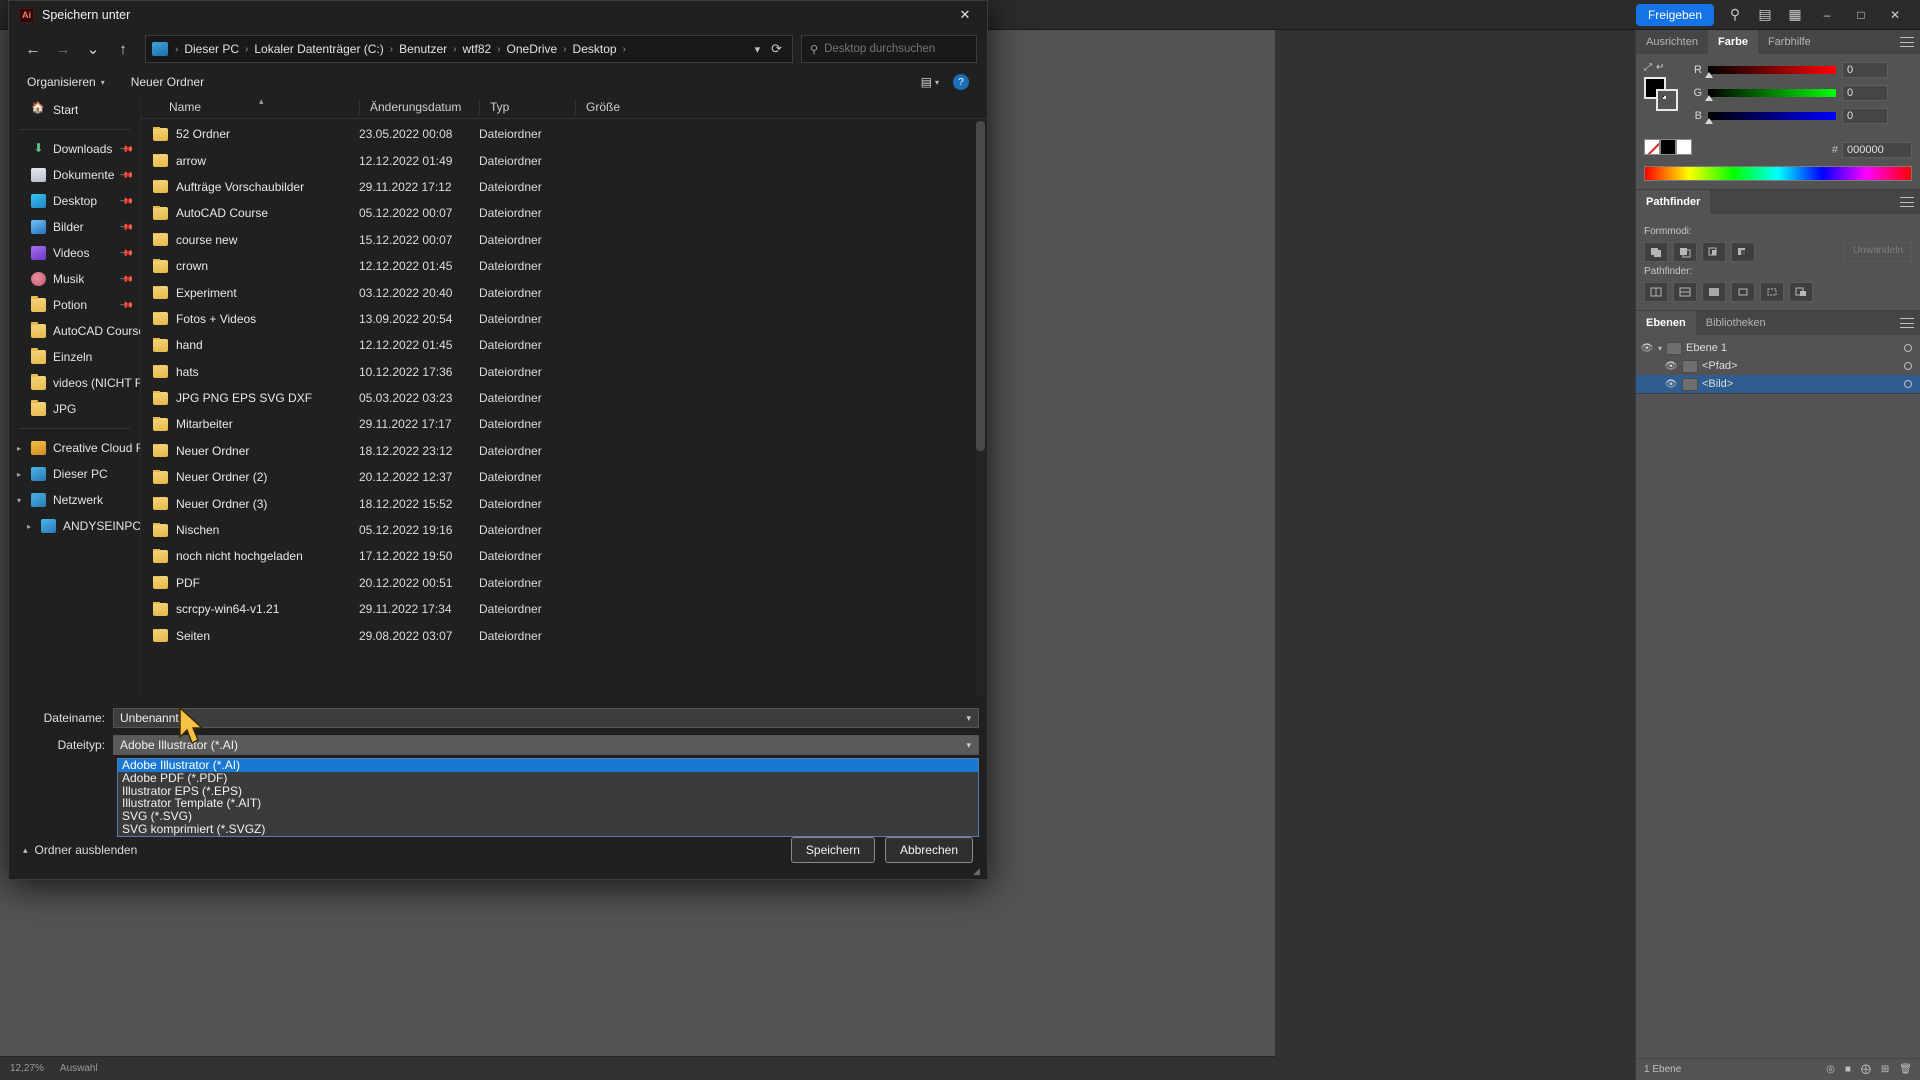 The height and width of the screenshot is (1080, 1920). What do you see at coordinates (1743, 292) in the screenshot?
I see `crop-icon` at bounding box center [1743, 292].